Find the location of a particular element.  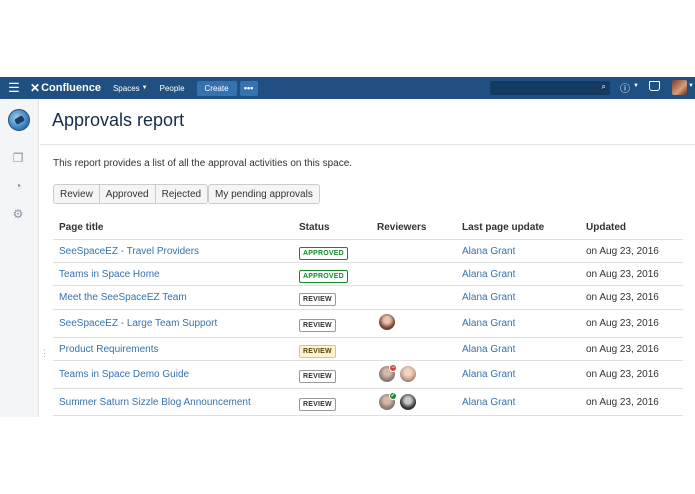

sidebar-resize-handle: ⋮ is located at coordinates (44, 353).